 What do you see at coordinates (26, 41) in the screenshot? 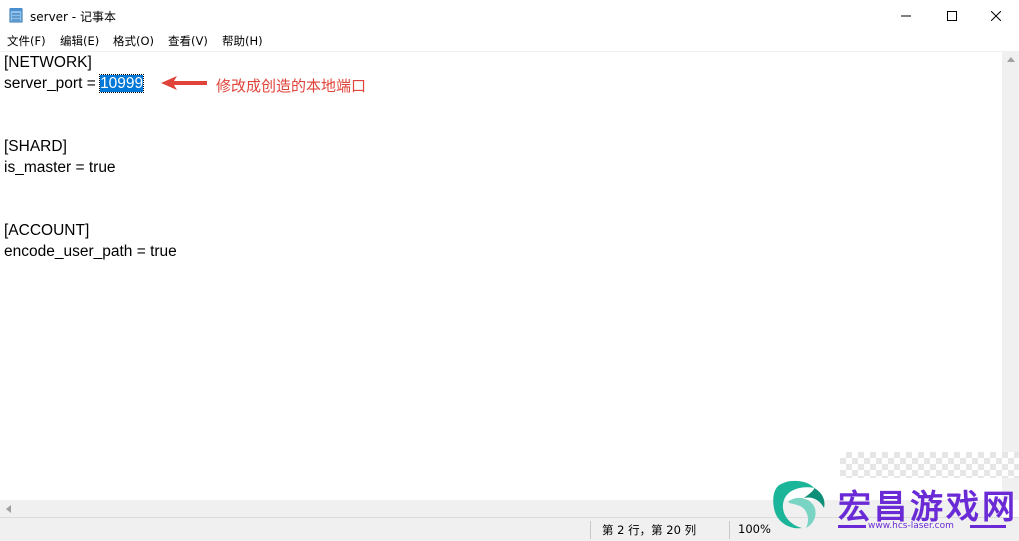
I see `menu-file: 文件(F)` at bounding box center [26, 41].